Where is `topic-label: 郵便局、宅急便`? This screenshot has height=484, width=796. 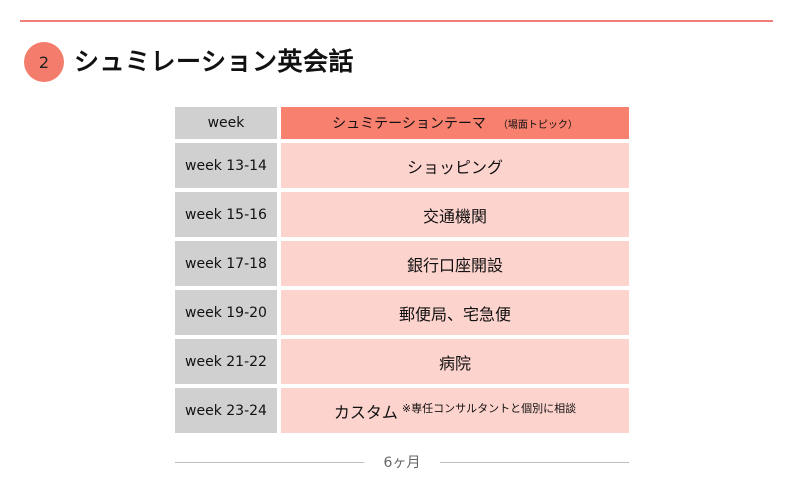 topic-label: 郵便局、宅急便 is located at coordinates (454, 314).